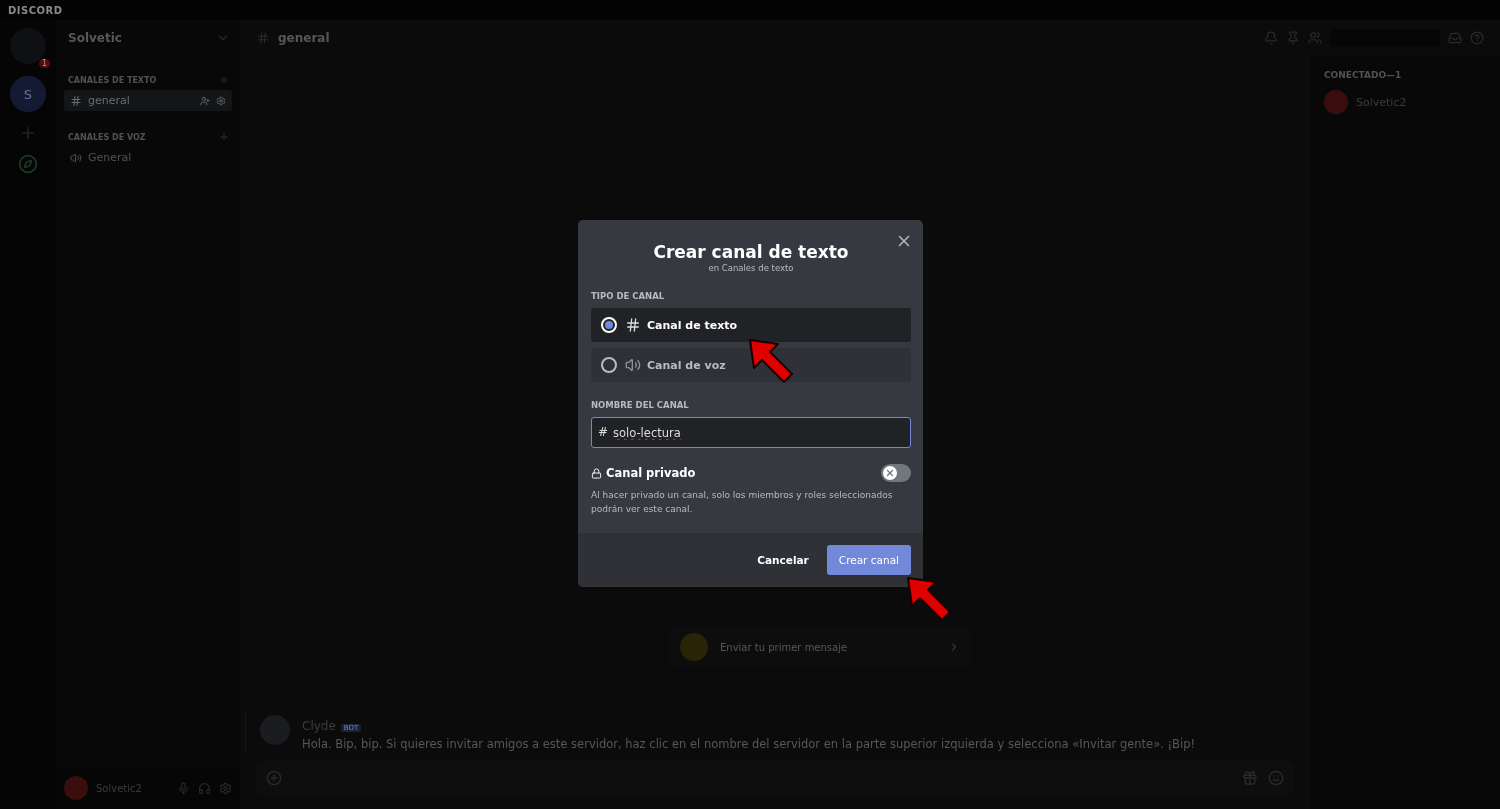 The image size is (1500, 809). I want to click on dialog-title: Crear canal de texto, so click(751, 252).